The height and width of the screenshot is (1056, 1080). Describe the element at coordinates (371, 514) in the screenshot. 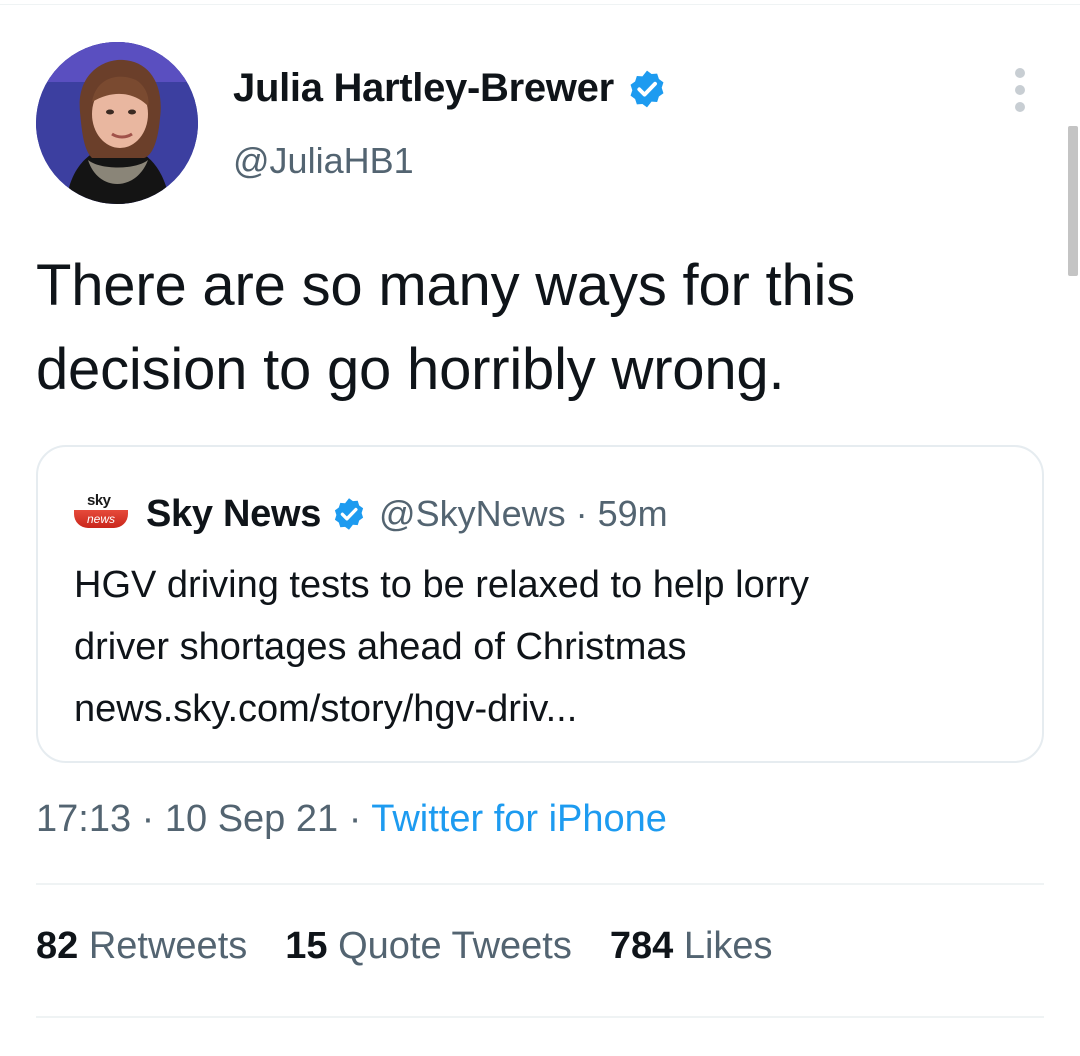

I see `quoted-tweet-header: sky news Sky News @SkyNews · 59m` at that location.